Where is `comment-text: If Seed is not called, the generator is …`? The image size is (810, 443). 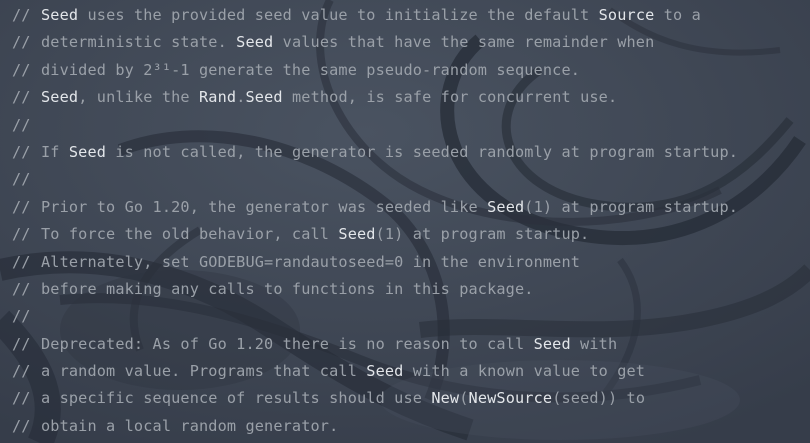 comment-text: If Seed is not called, the generator is … is located at coordinates (389, 152).